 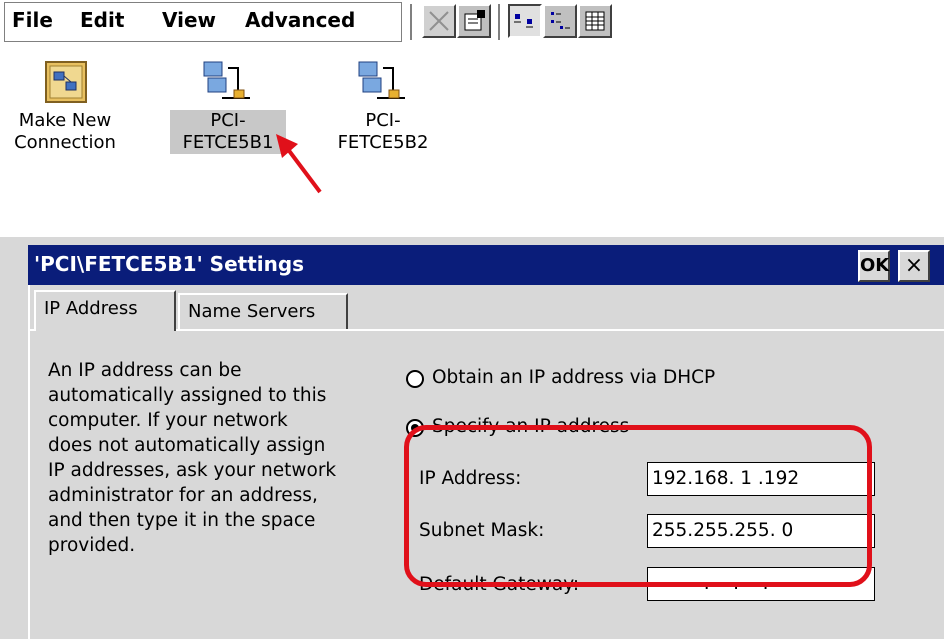 I want to click on dialog-titlebar: 'PCI\FETCE5B1' Settings OK ×, so click(x=486, y=265).